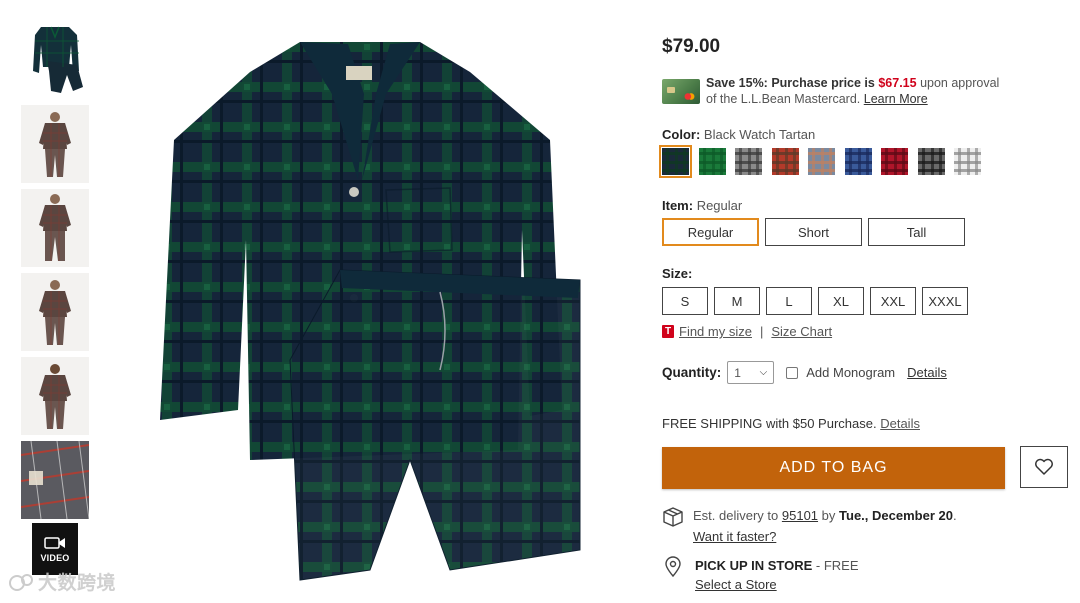 The image size is (1080, 603). What do you see at coordinates (894, 161) in the screenshot?
I see `color-swatch-red` at bounding box center [894, 161].